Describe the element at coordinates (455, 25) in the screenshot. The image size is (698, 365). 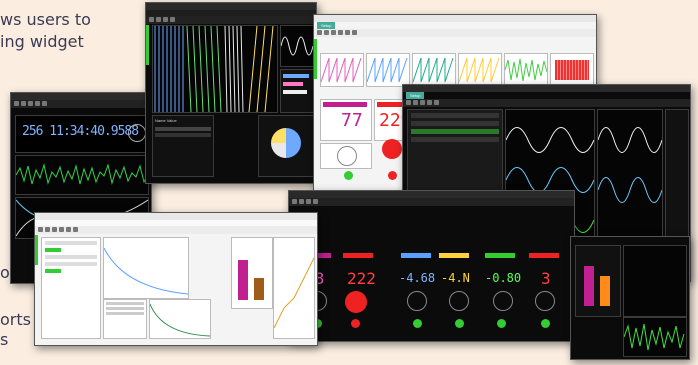
I see `tab-strip: Setup` at that location.